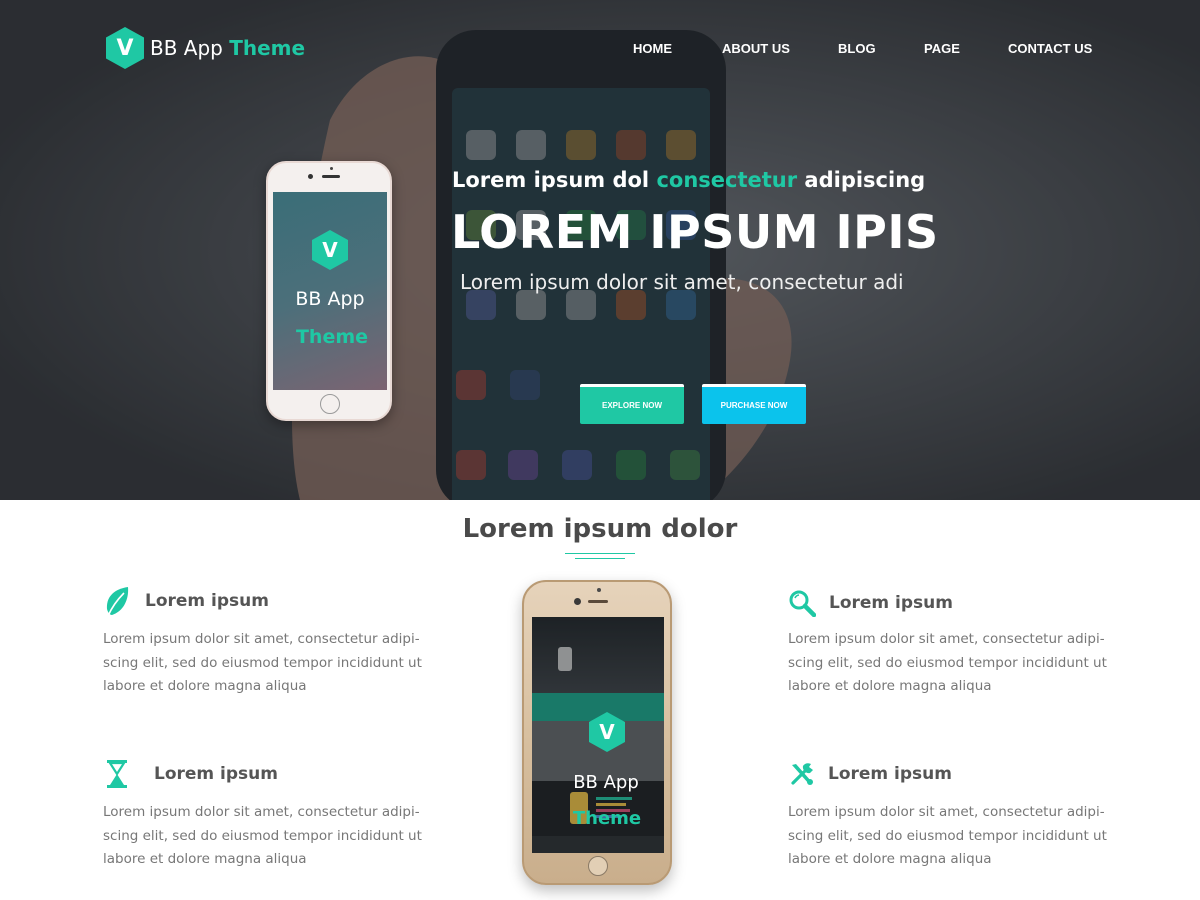 The width and height of the screenshot is (1200, 900). Describe the element at coordinates (727, 180) in the screenshot. I see `hero-tagline-accent: consectetur` at that location.